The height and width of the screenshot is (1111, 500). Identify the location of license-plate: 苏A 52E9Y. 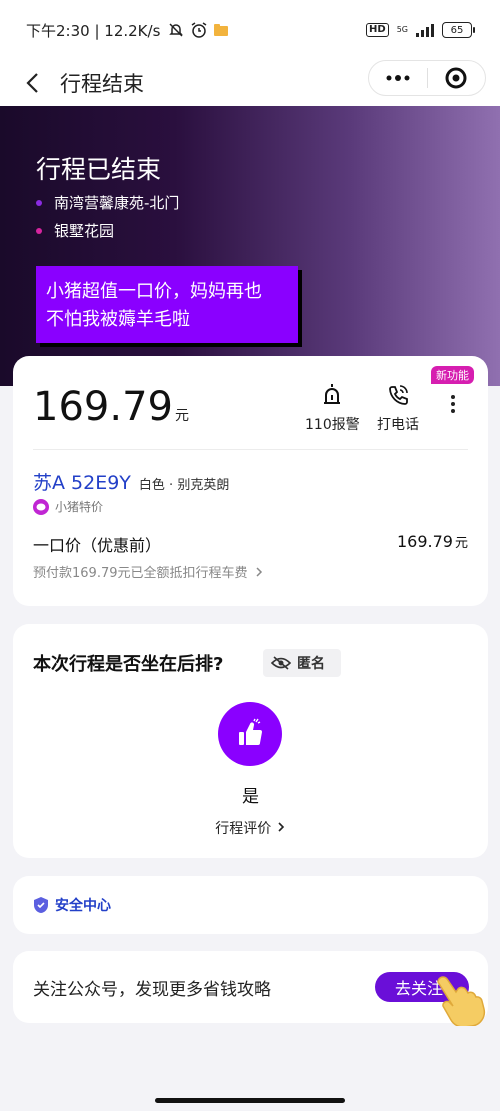
(82, 483).